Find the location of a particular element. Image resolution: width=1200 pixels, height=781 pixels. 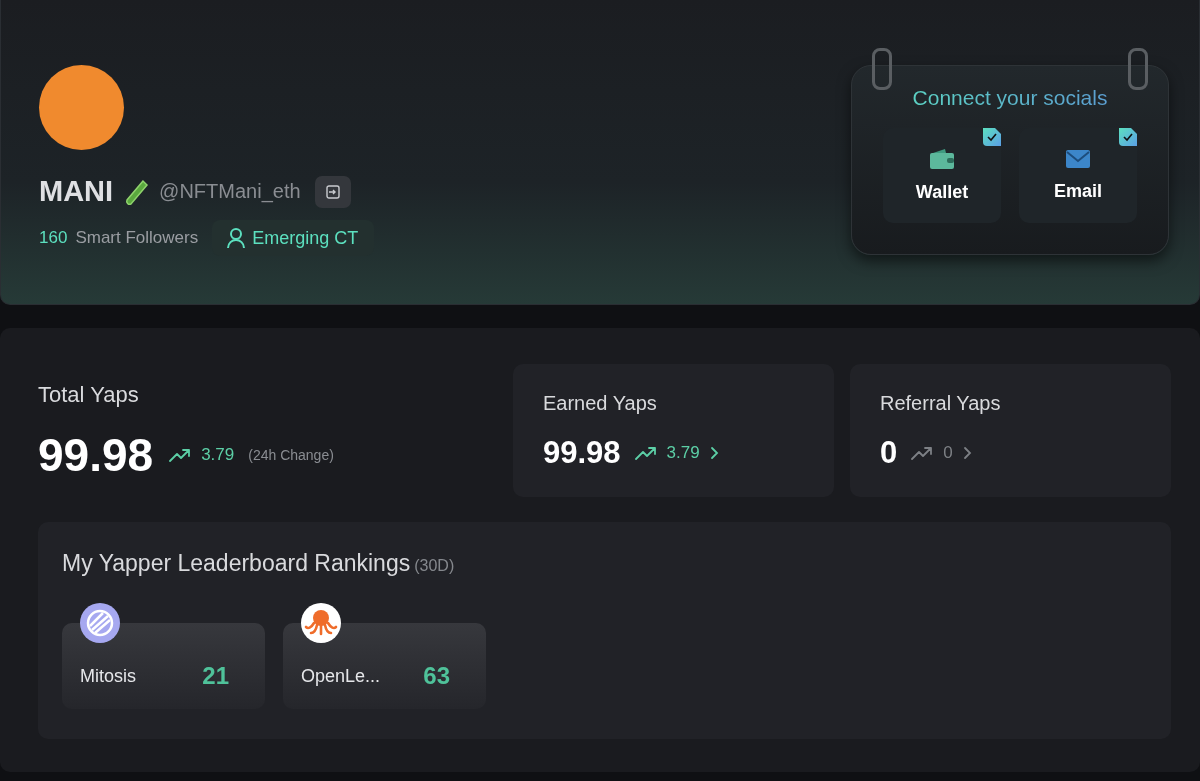

login-button is located at coordinates (332, 191).